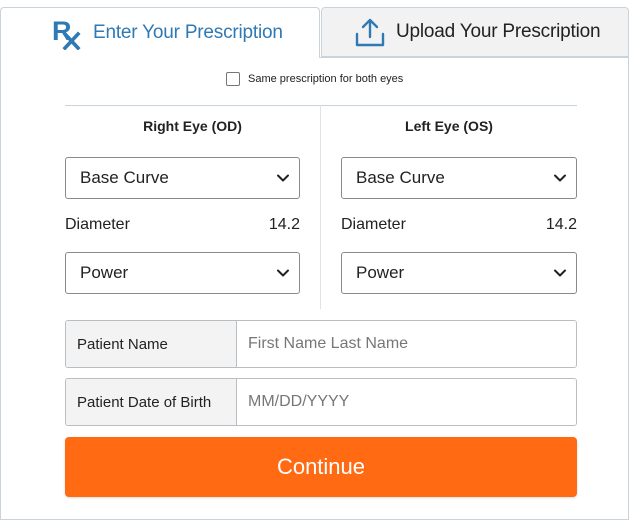 This screenshot has width=637, height=530. I want to click on right-diameter-value: 14.2, so click(284, 224).